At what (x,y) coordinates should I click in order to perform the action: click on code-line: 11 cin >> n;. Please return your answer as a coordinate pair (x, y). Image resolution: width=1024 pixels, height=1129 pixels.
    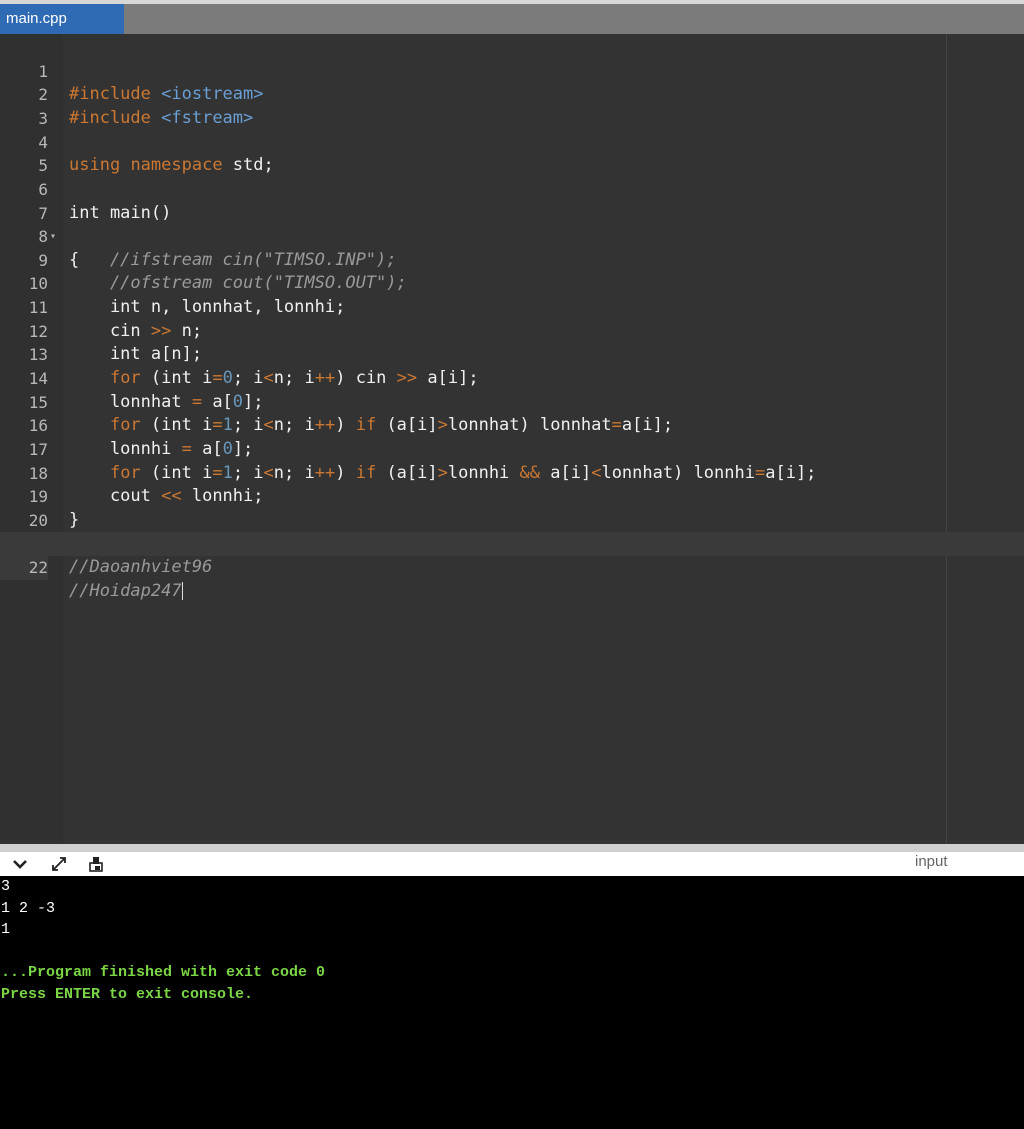
    Looking at the image, I should click on (512, 306).